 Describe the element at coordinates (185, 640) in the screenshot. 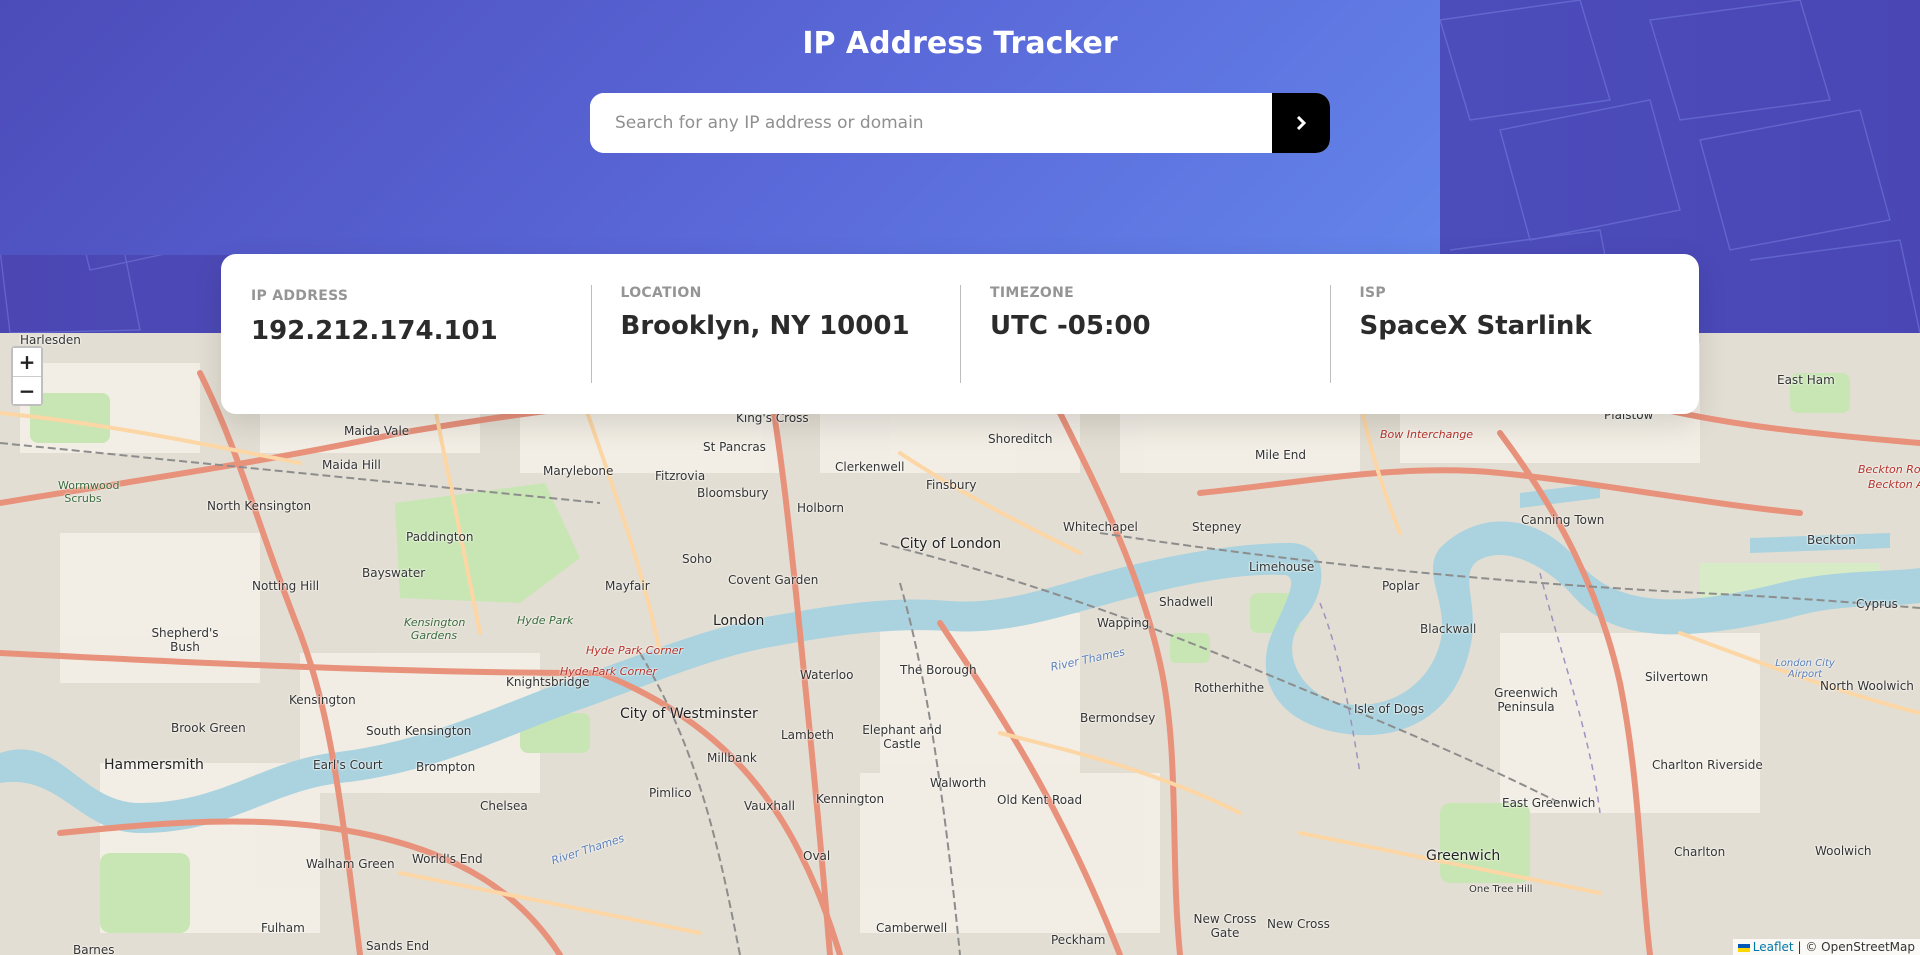

I see `map-label: Shepherd's Bush` at that location.